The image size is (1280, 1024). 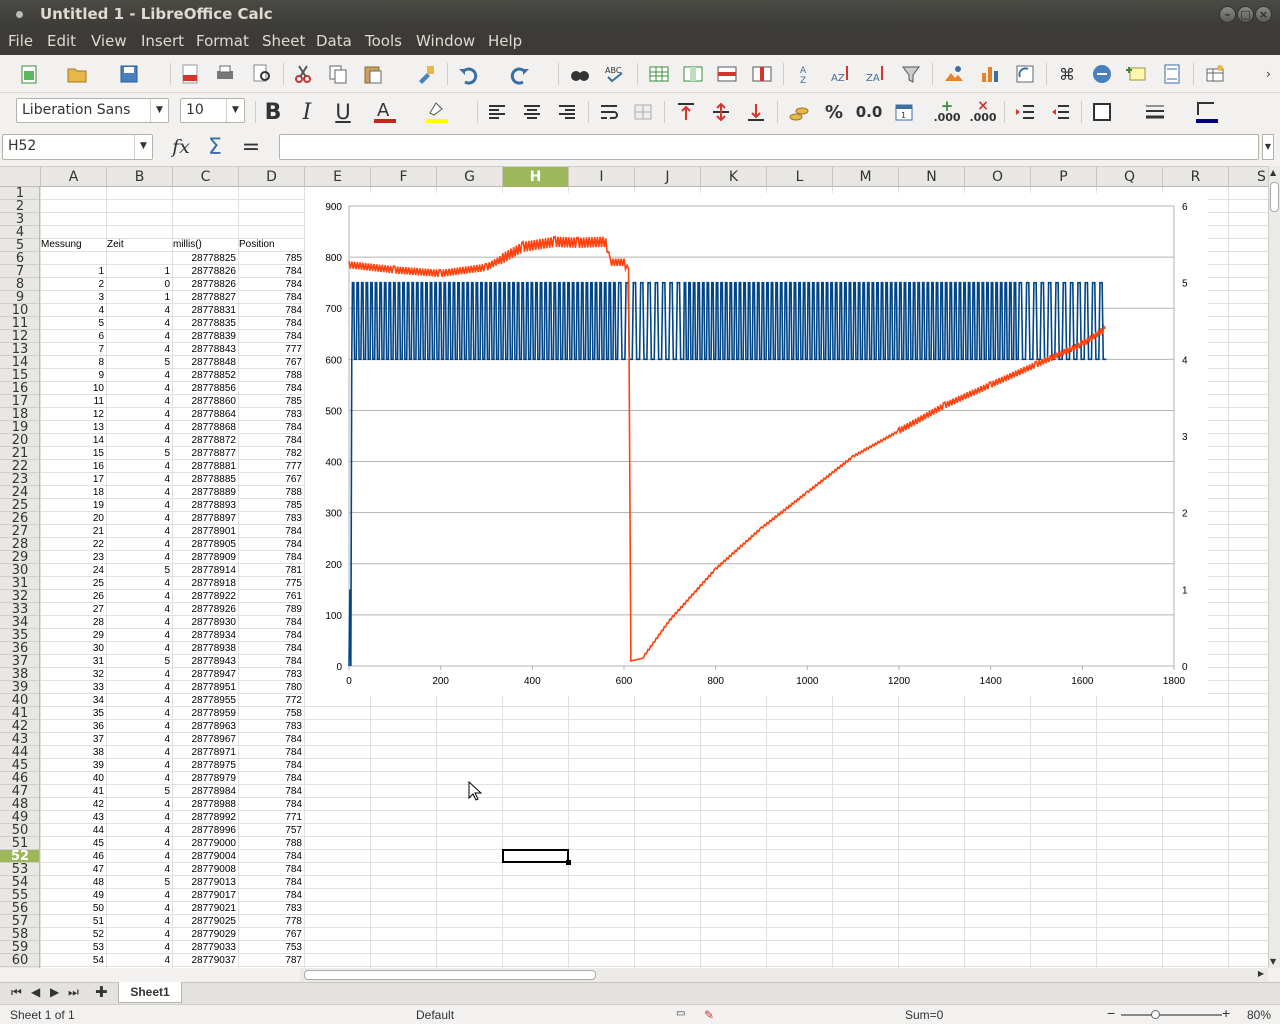 What do you see at coordinates (806, 74) in the screenshot?
I see `sort-icon: AZ` at bounding box center [806, 74].